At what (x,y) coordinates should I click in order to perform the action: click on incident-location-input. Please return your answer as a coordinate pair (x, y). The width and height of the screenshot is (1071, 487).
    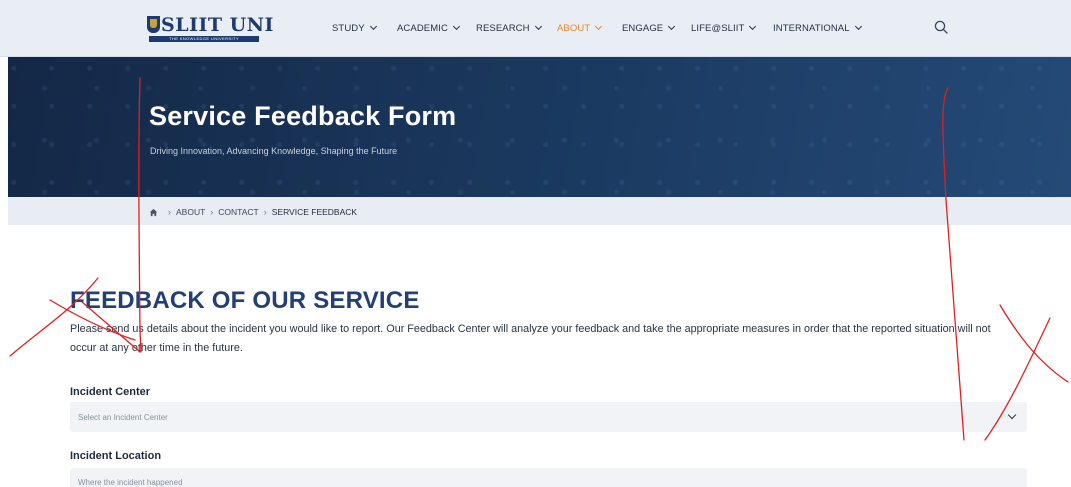
    Looking at the image, I should click on (548, 477).